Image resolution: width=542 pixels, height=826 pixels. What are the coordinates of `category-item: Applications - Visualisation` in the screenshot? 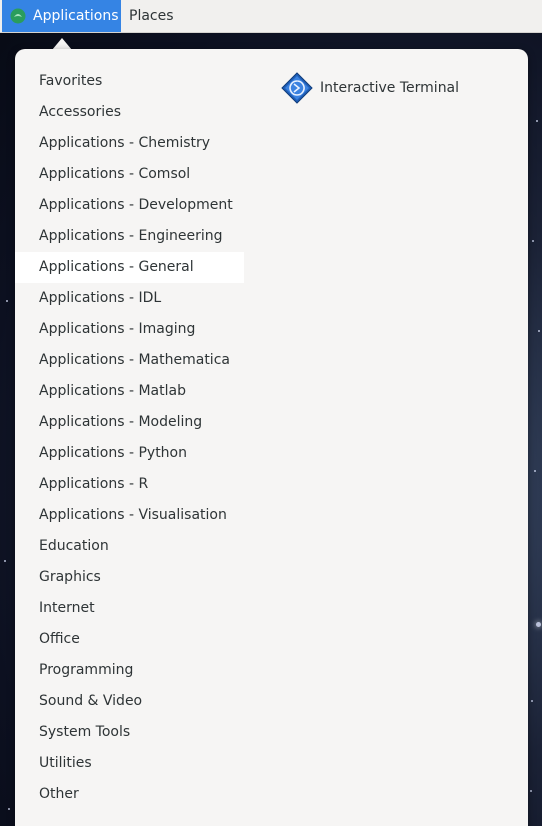 It's located at (129, 515).